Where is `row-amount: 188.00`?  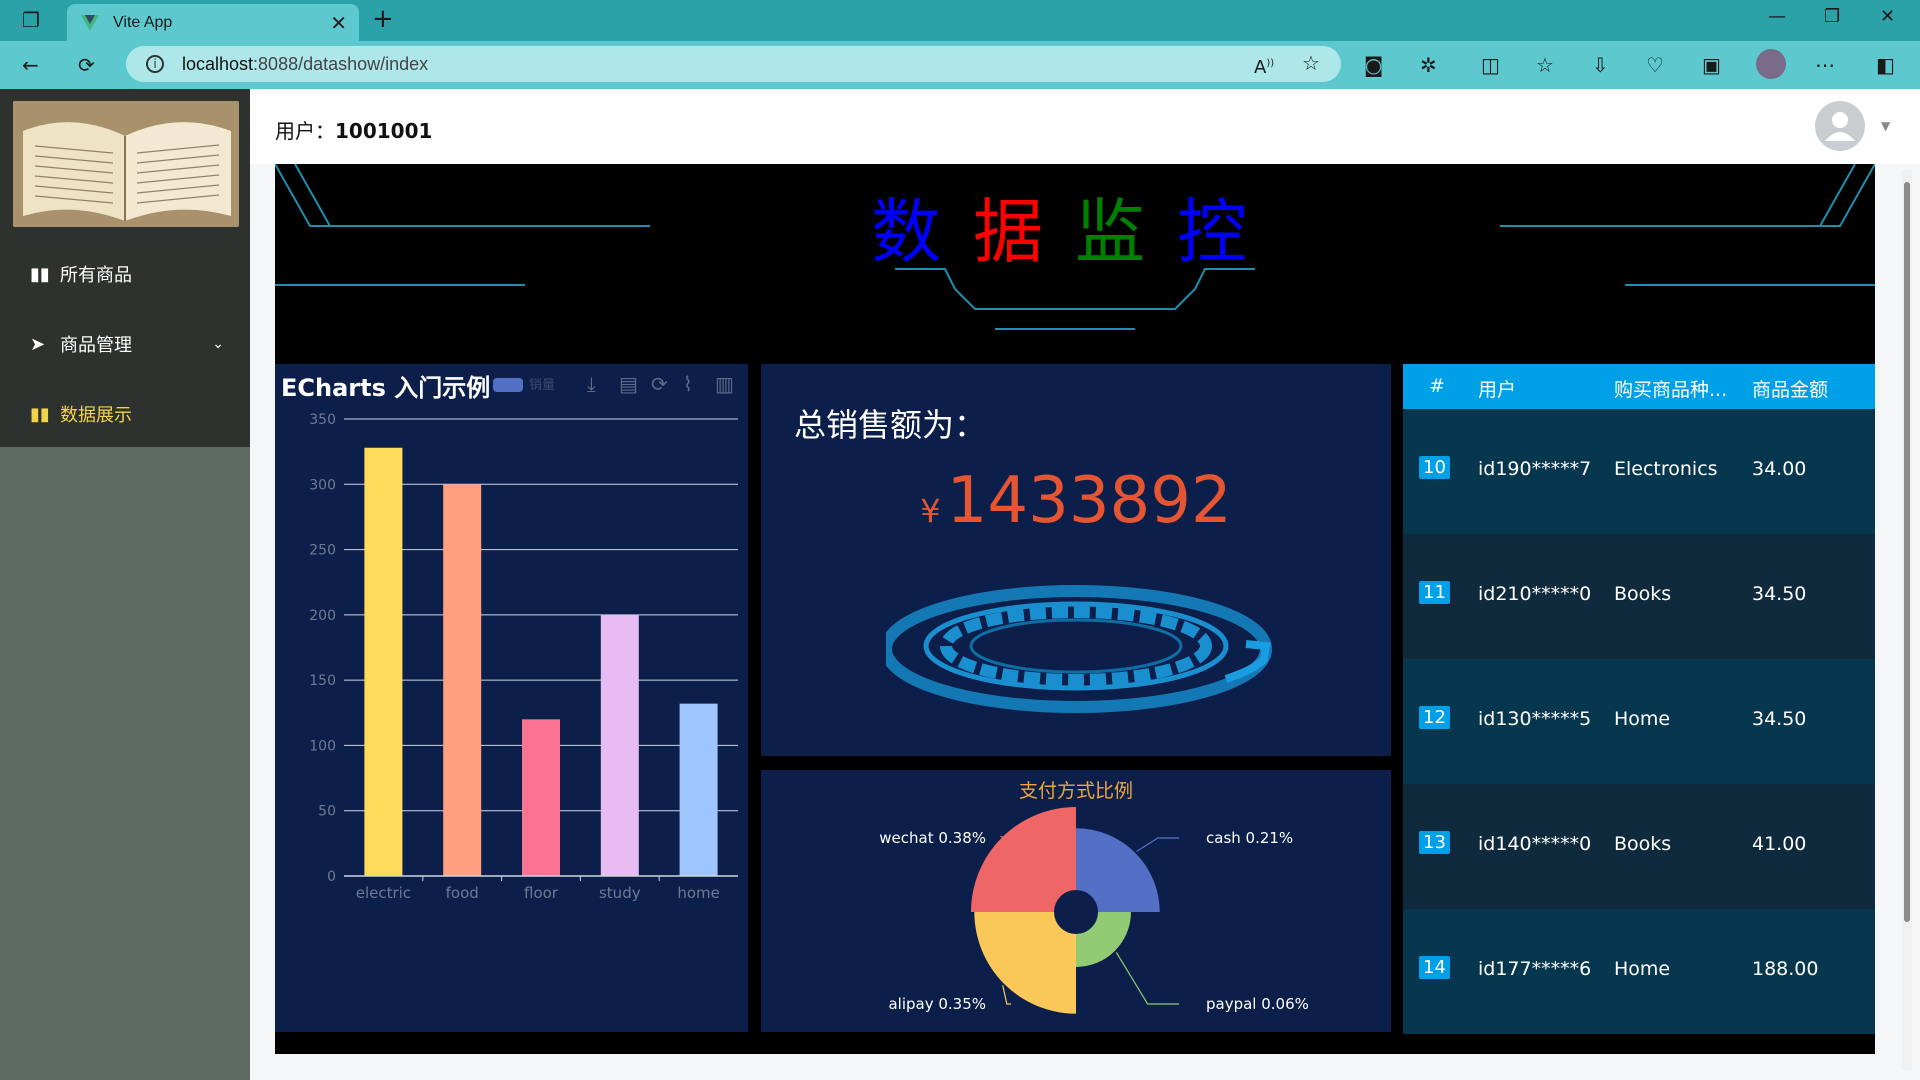
row-amount: 188.00 is located at coordinates (1785, 969).